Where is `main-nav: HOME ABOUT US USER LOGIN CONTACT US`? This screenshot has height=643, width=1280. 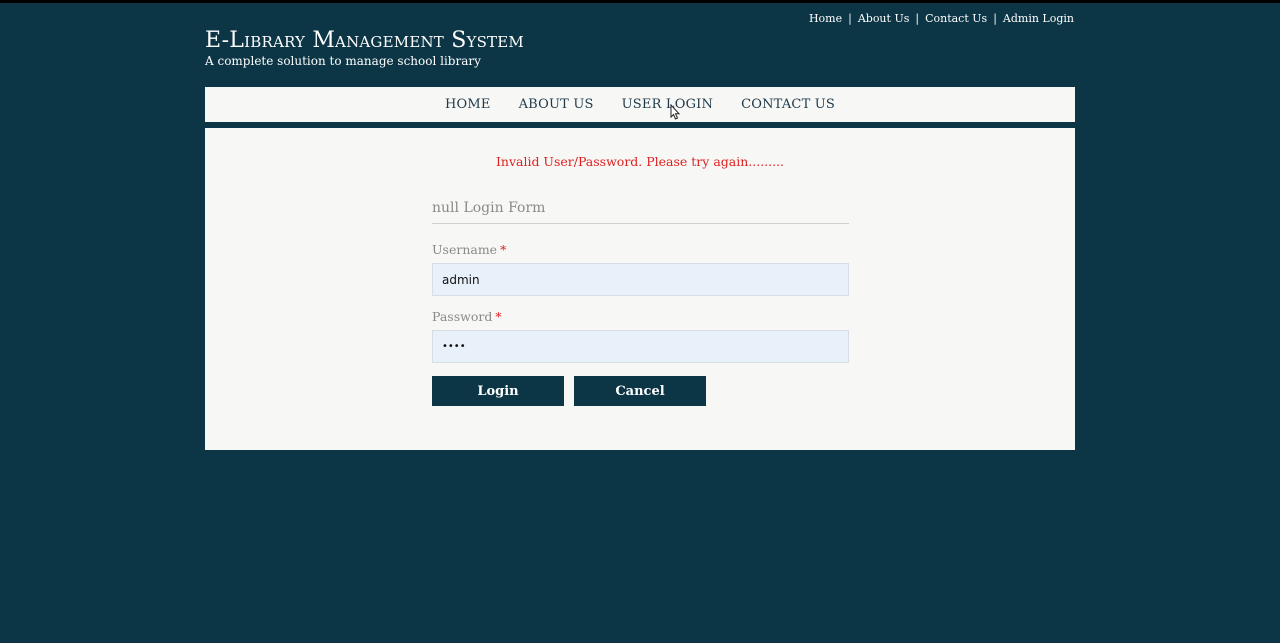 main-nav: HOME ABOUT US USER LOGIN CONTACT US is located at coordinates (640, 106).